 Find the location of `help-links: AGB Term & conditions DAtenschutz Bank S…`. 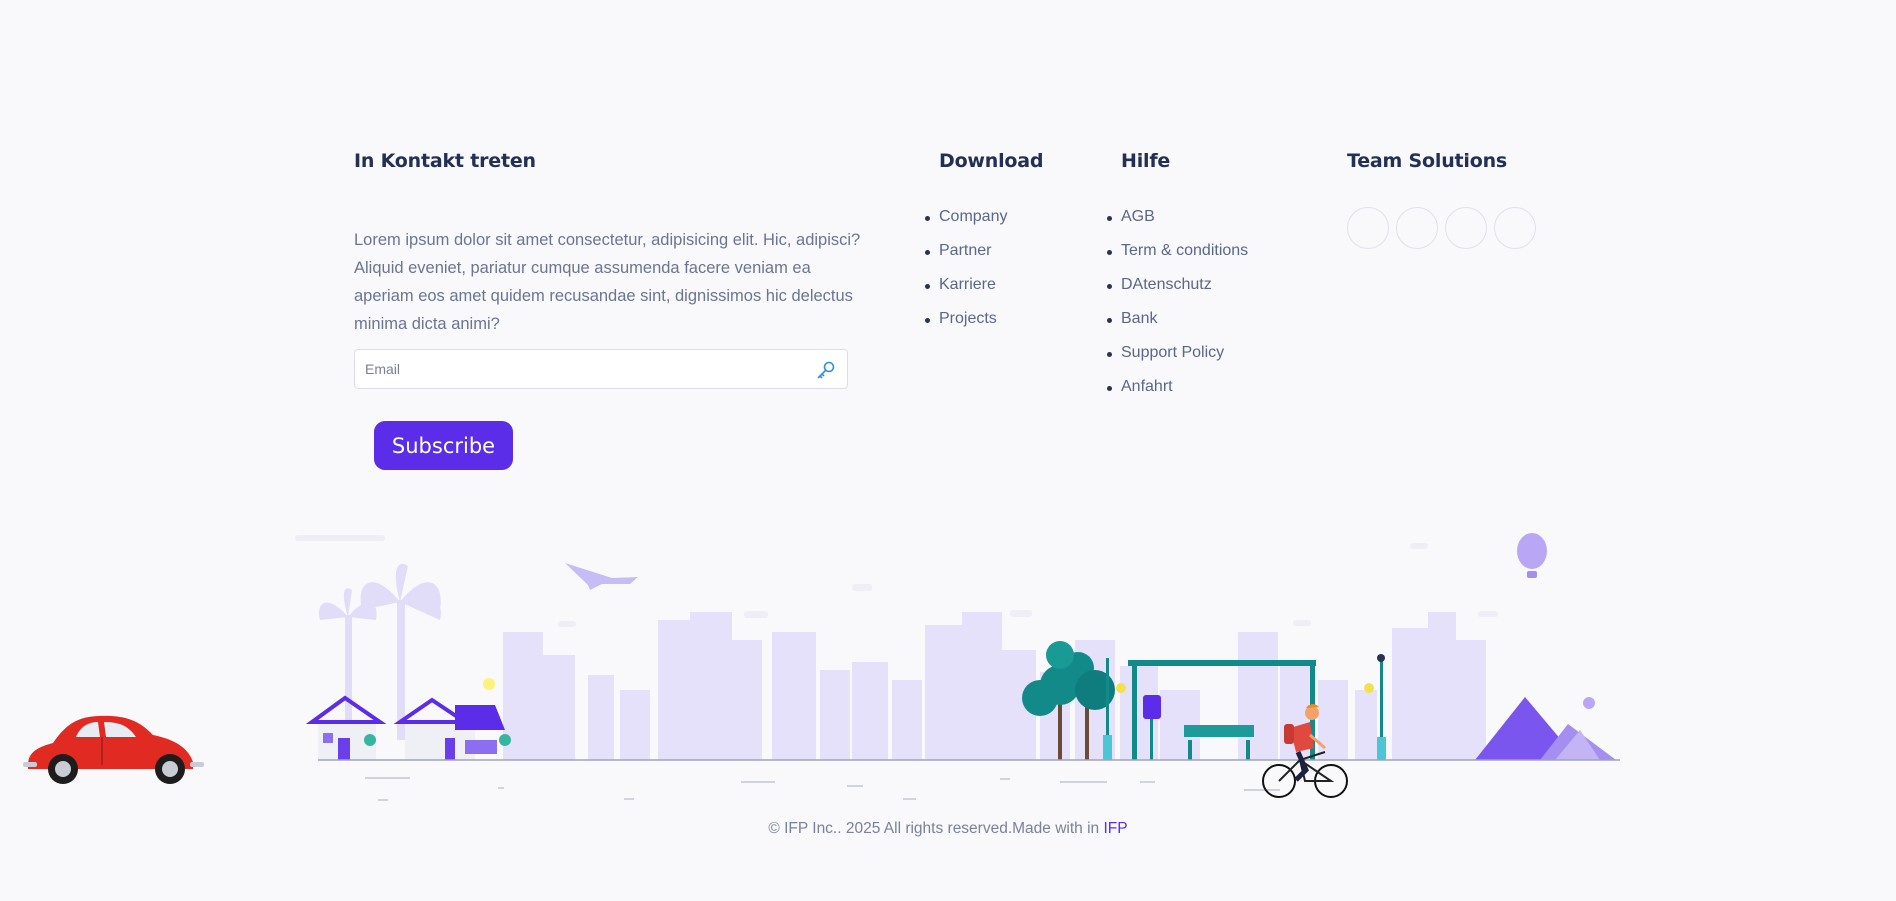

help-links: AGB Term & conditions DAtenschutz Bank S… is located at coordinates (1177, 310).